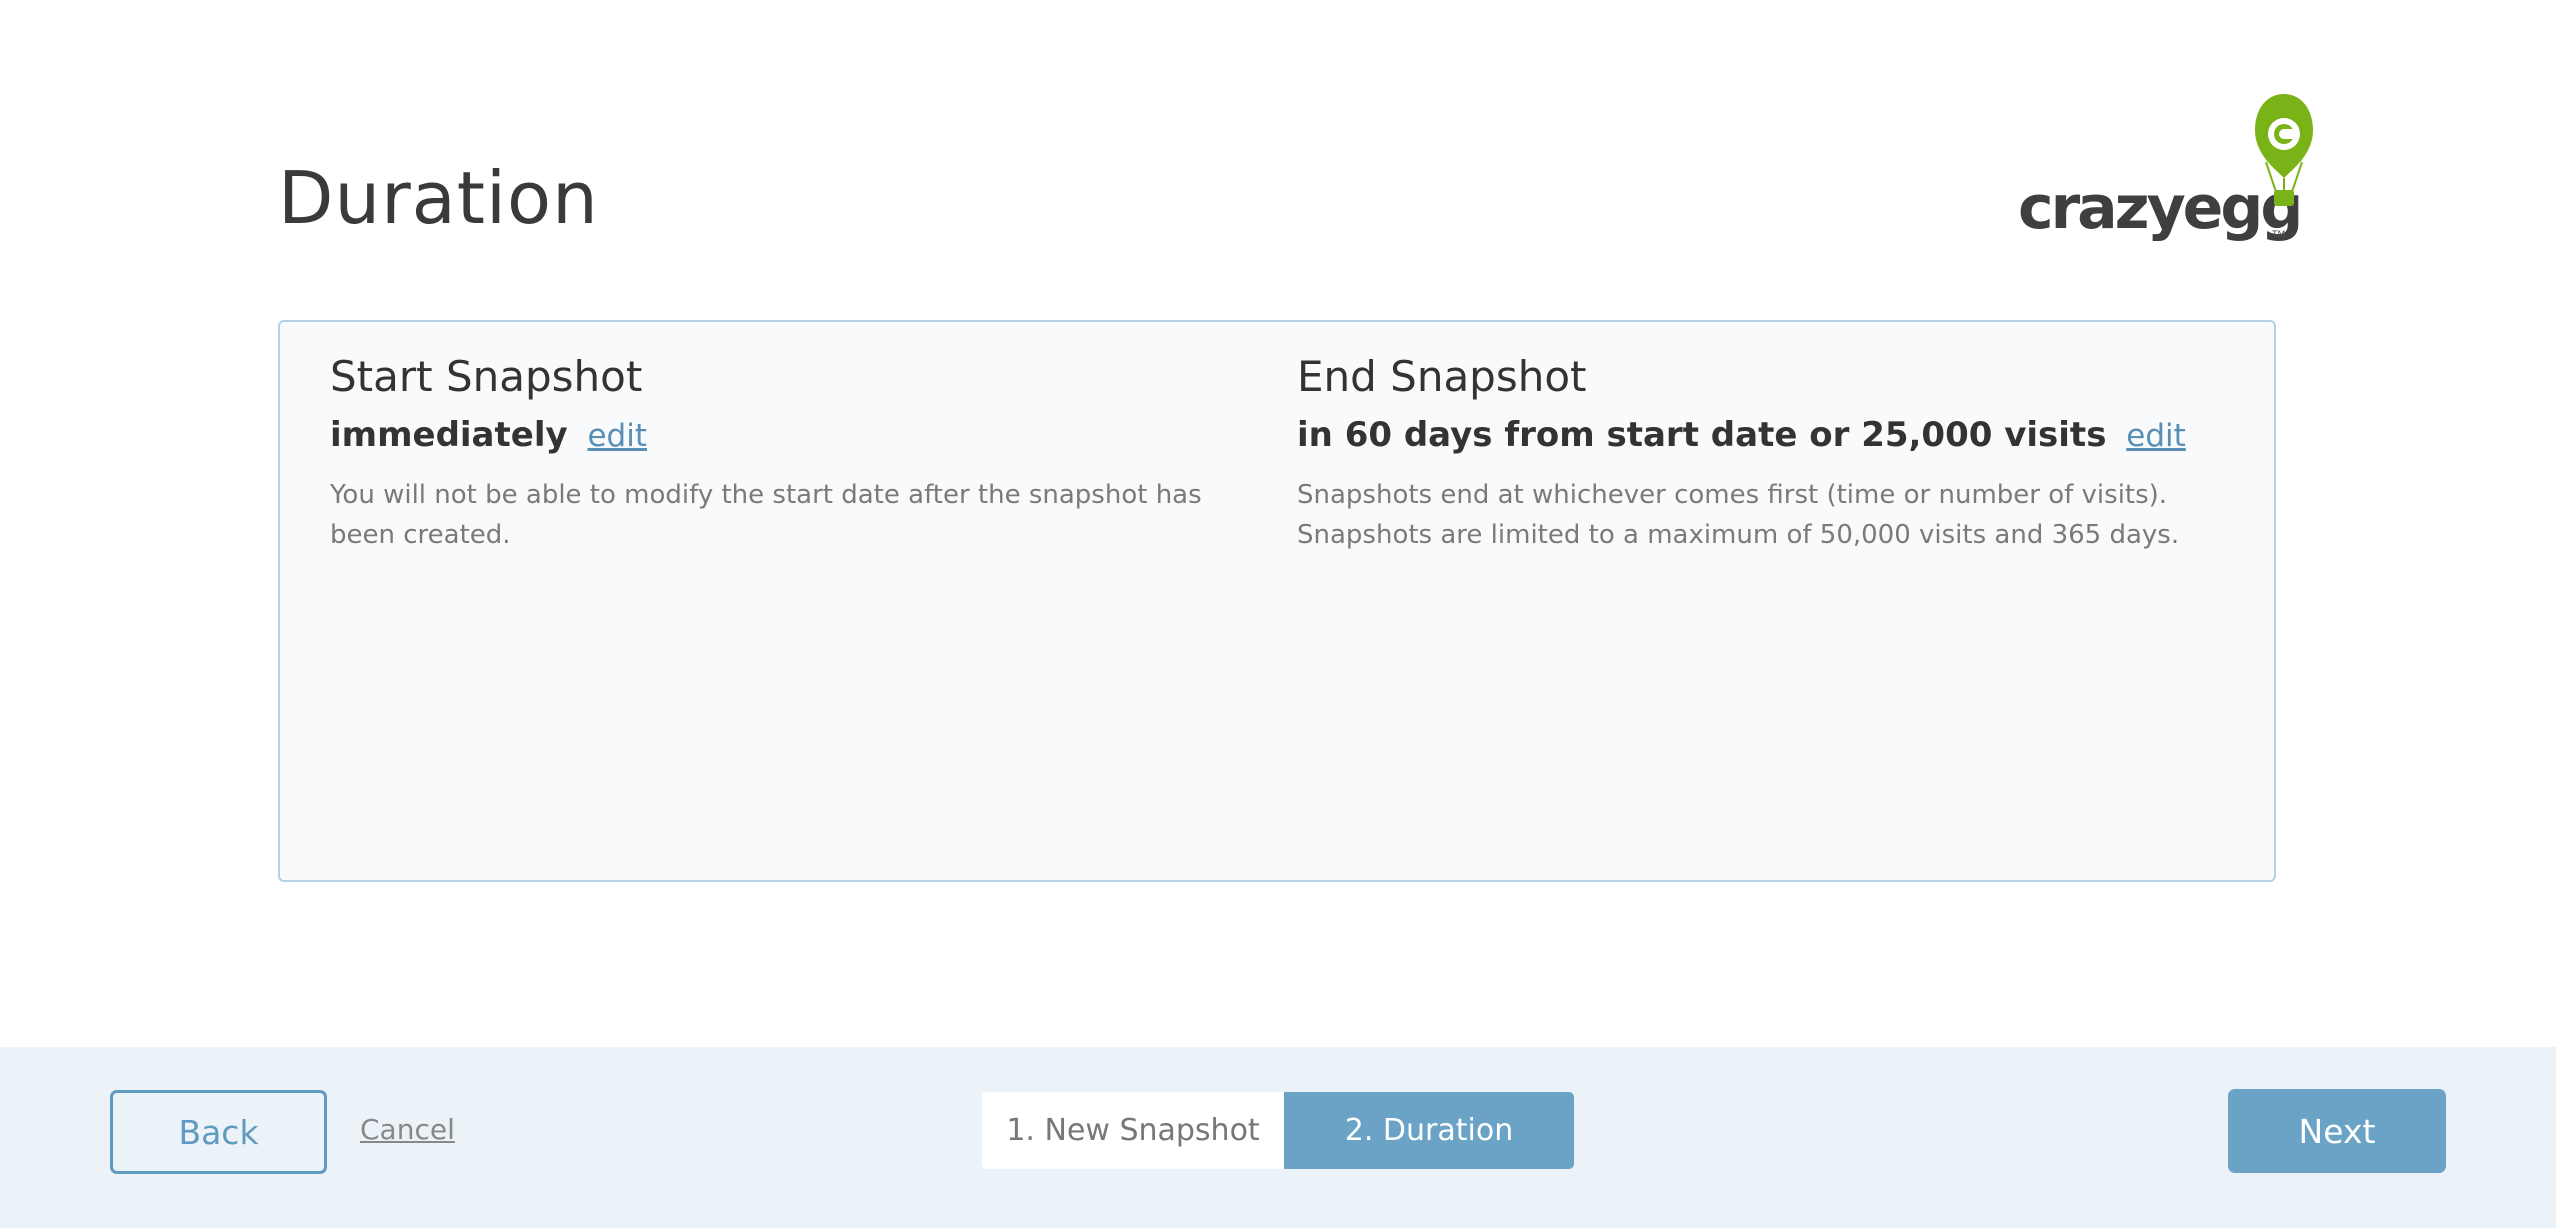 This screenshot has height=1228, width=2556. I want to click on logo-trademark: TM, so click(2279, 235).